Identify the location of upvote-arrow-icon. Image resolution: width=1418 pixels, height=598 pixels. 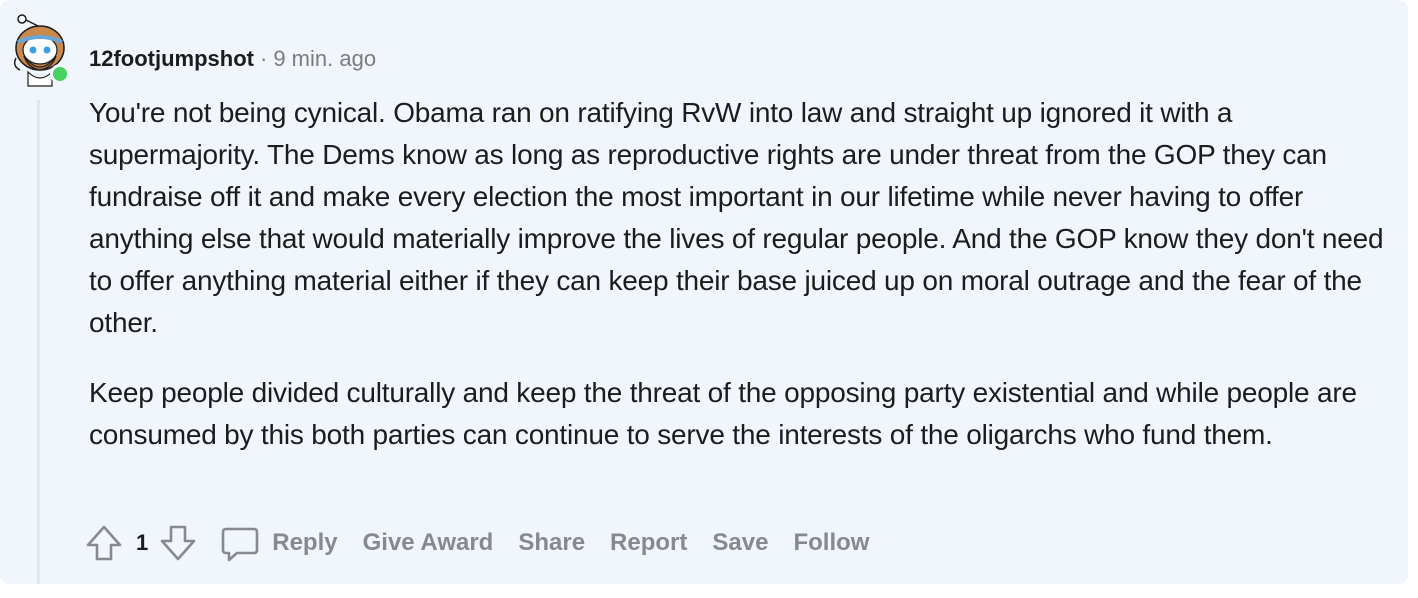
(104, 543).